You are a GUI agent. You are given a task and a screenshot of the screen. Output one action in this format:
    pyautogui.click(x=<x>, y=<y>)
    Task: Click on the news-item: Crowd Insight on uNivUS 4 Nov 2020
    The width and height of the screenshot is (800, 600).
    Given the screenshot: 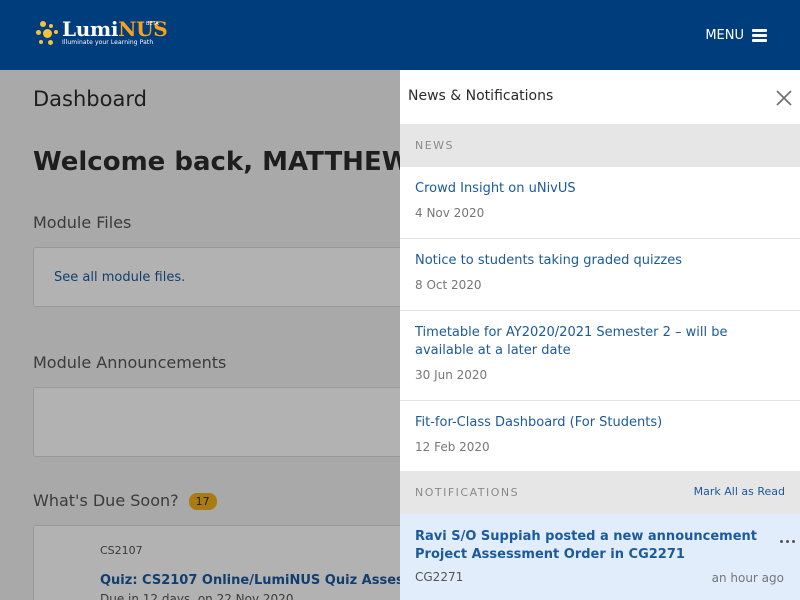 What is the action you would take?
    pyautogui.click(x=600, y=203)
    